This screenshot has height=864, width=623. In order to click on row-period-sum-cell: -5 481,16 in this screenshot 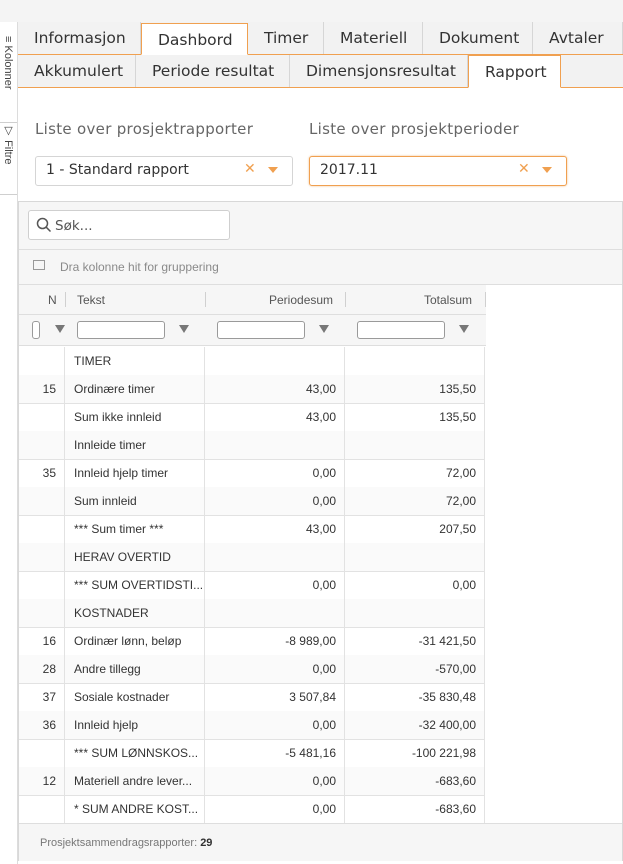, I will do `click(275, 753)`.